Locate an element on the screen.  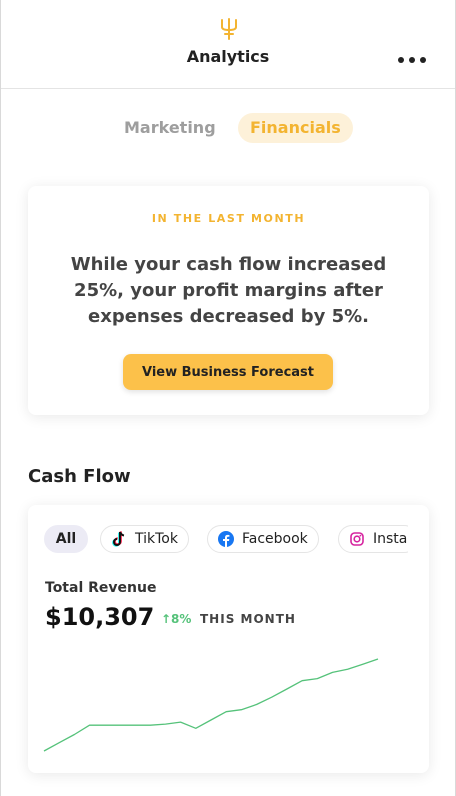
facebook-icon is located at coordinates (226, 539).